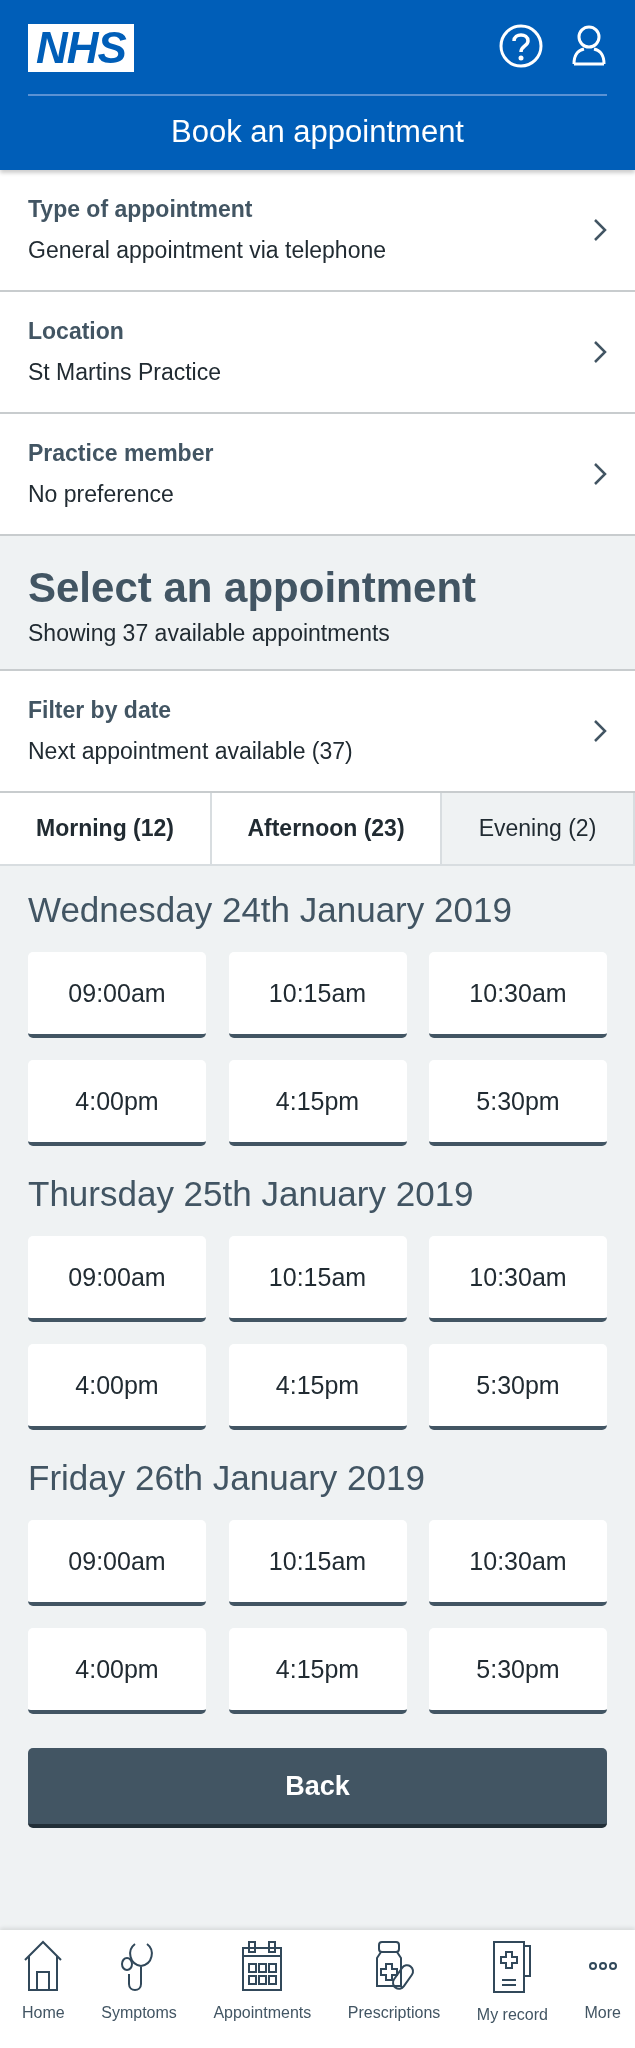  Describe the element at coordinates (207, 250) in the screenshot. I see `option-value: General appointment via telephone` at that location.